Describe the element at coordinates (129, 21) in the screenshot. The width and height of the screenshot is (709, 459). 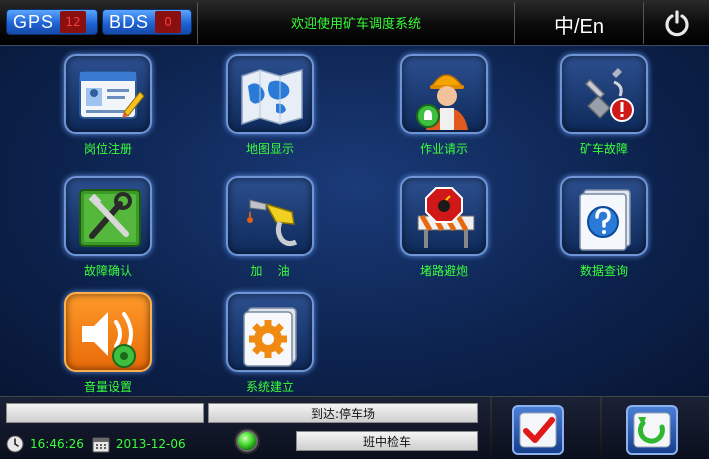
I see `bds-label: BDS` at that location.